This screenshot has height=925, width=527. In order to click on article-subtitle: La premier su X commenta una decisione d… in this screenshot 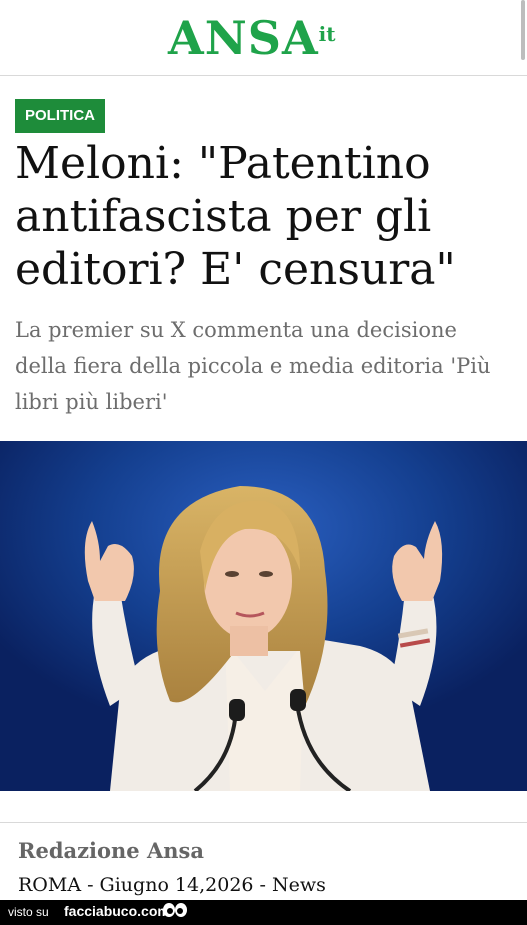, I will do `click(253, 366)`.